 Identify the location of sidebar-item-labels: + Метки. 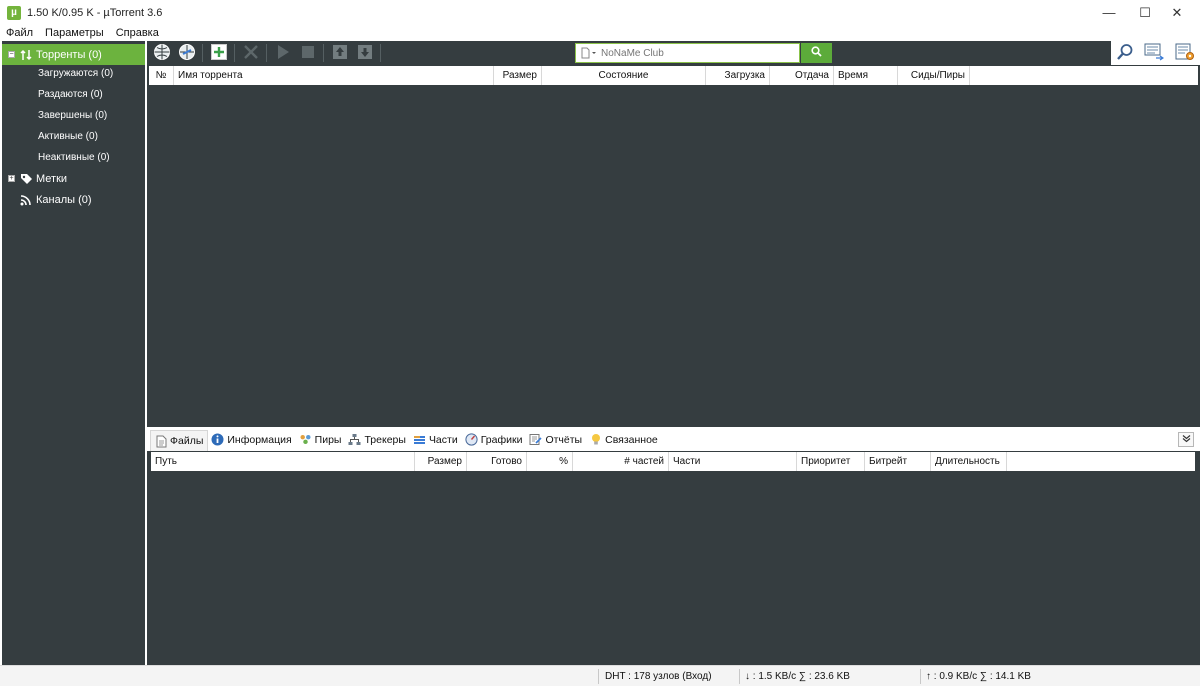
(73, 178).